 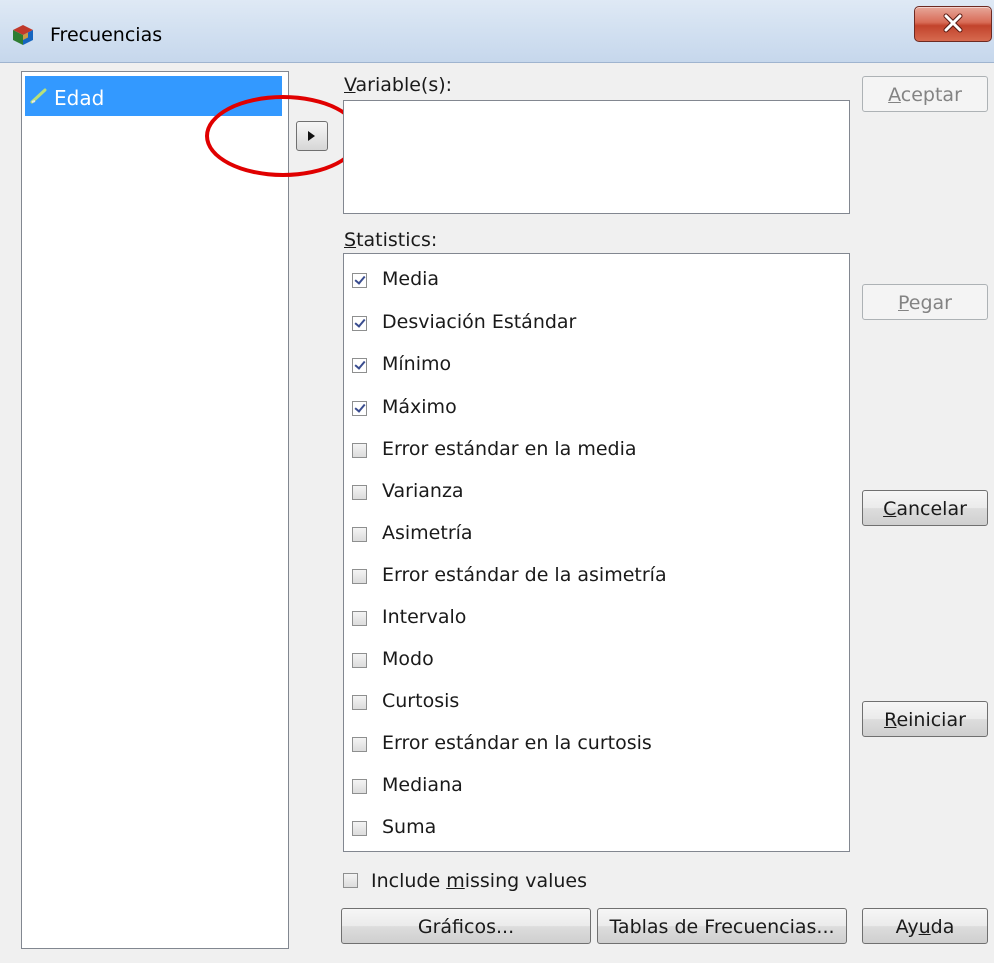 I want to click on variables-label: Variable(s):, so click(x=398, y=85).